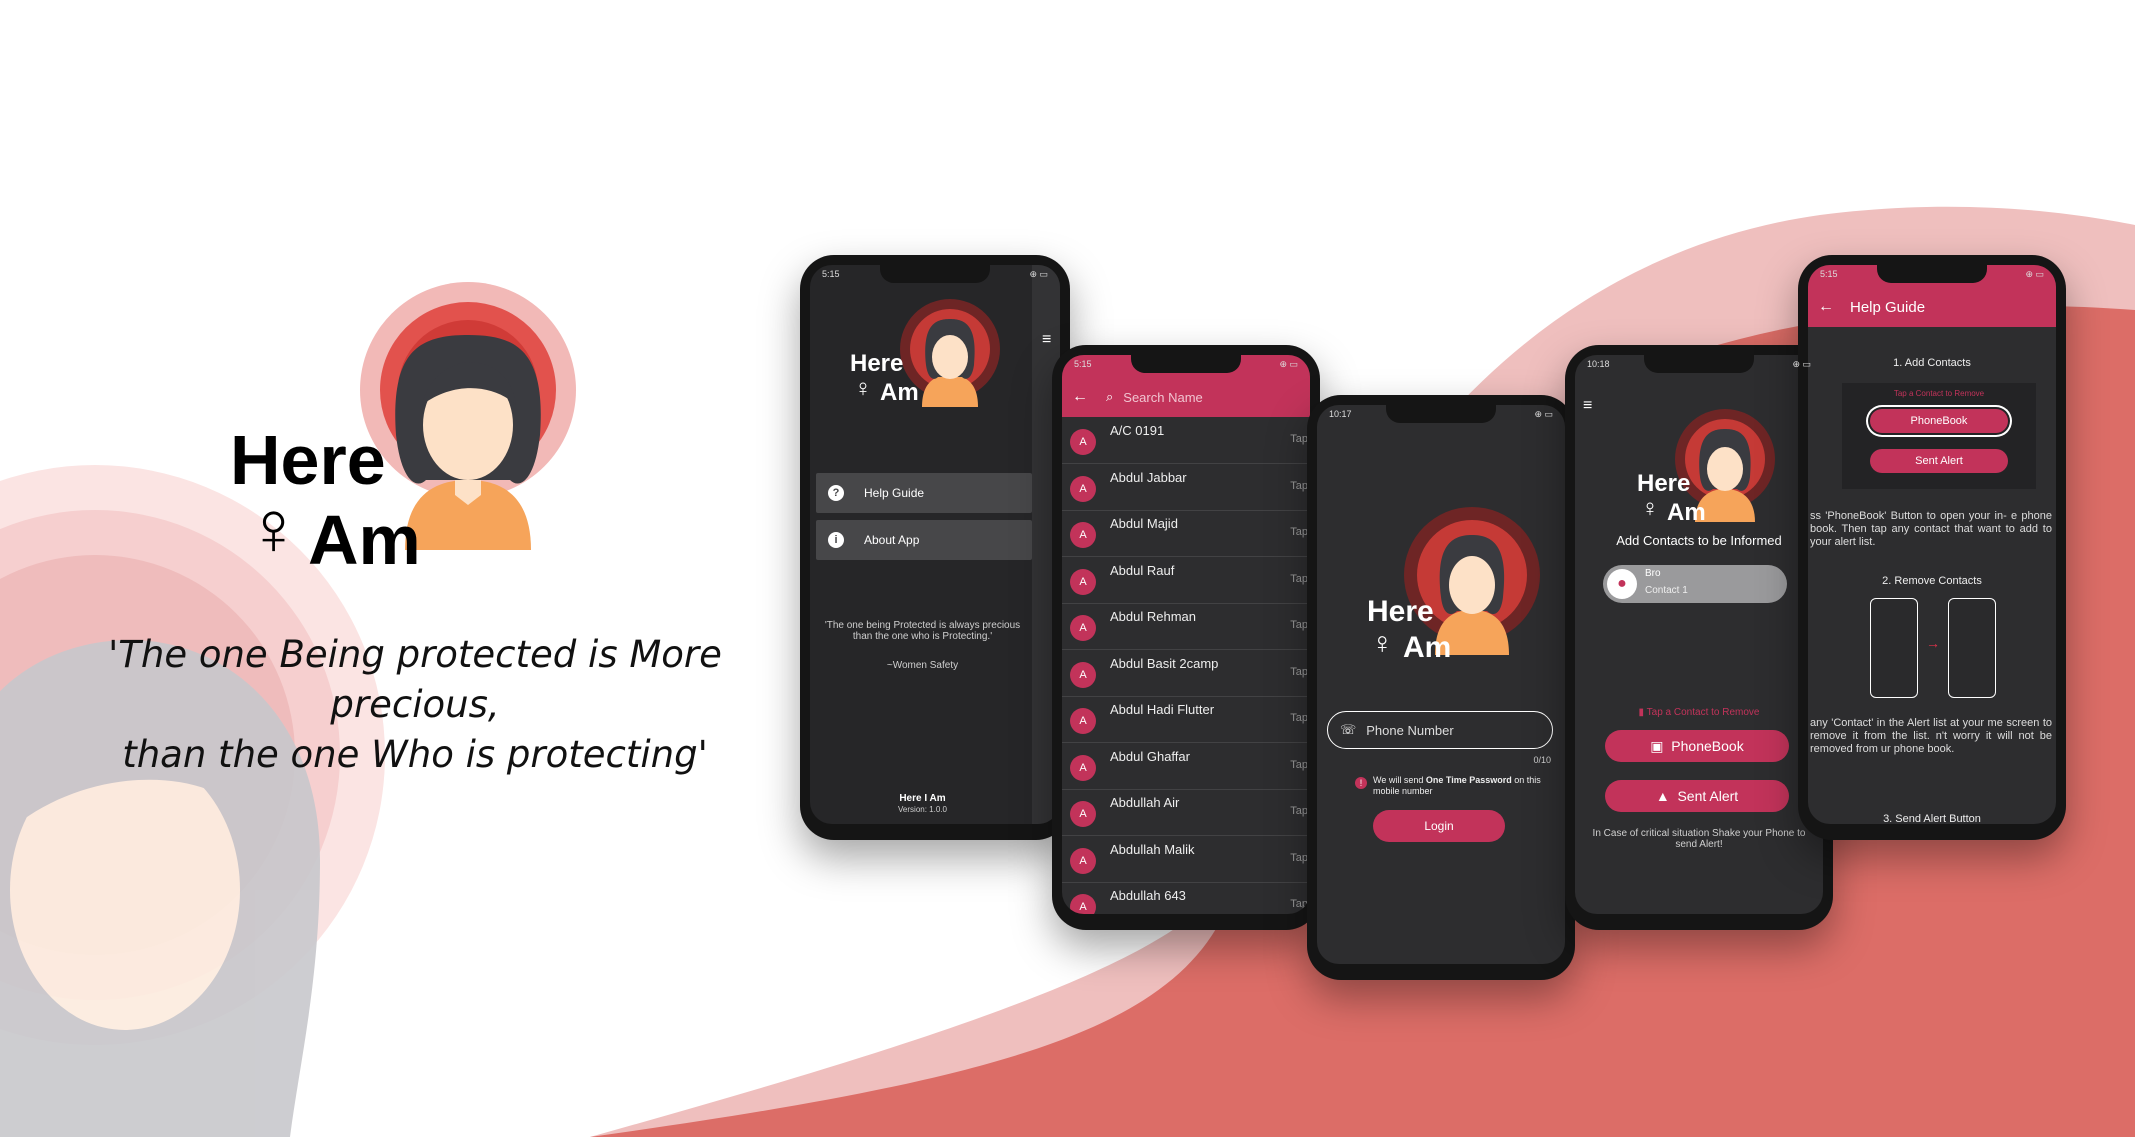 The width and height of the screenshot is (2135, 1137). Describe the element at coordinates (1939, 393) in the screenshot. I see `illus-remove-hint: Tap a Contact to Remove` at that location.